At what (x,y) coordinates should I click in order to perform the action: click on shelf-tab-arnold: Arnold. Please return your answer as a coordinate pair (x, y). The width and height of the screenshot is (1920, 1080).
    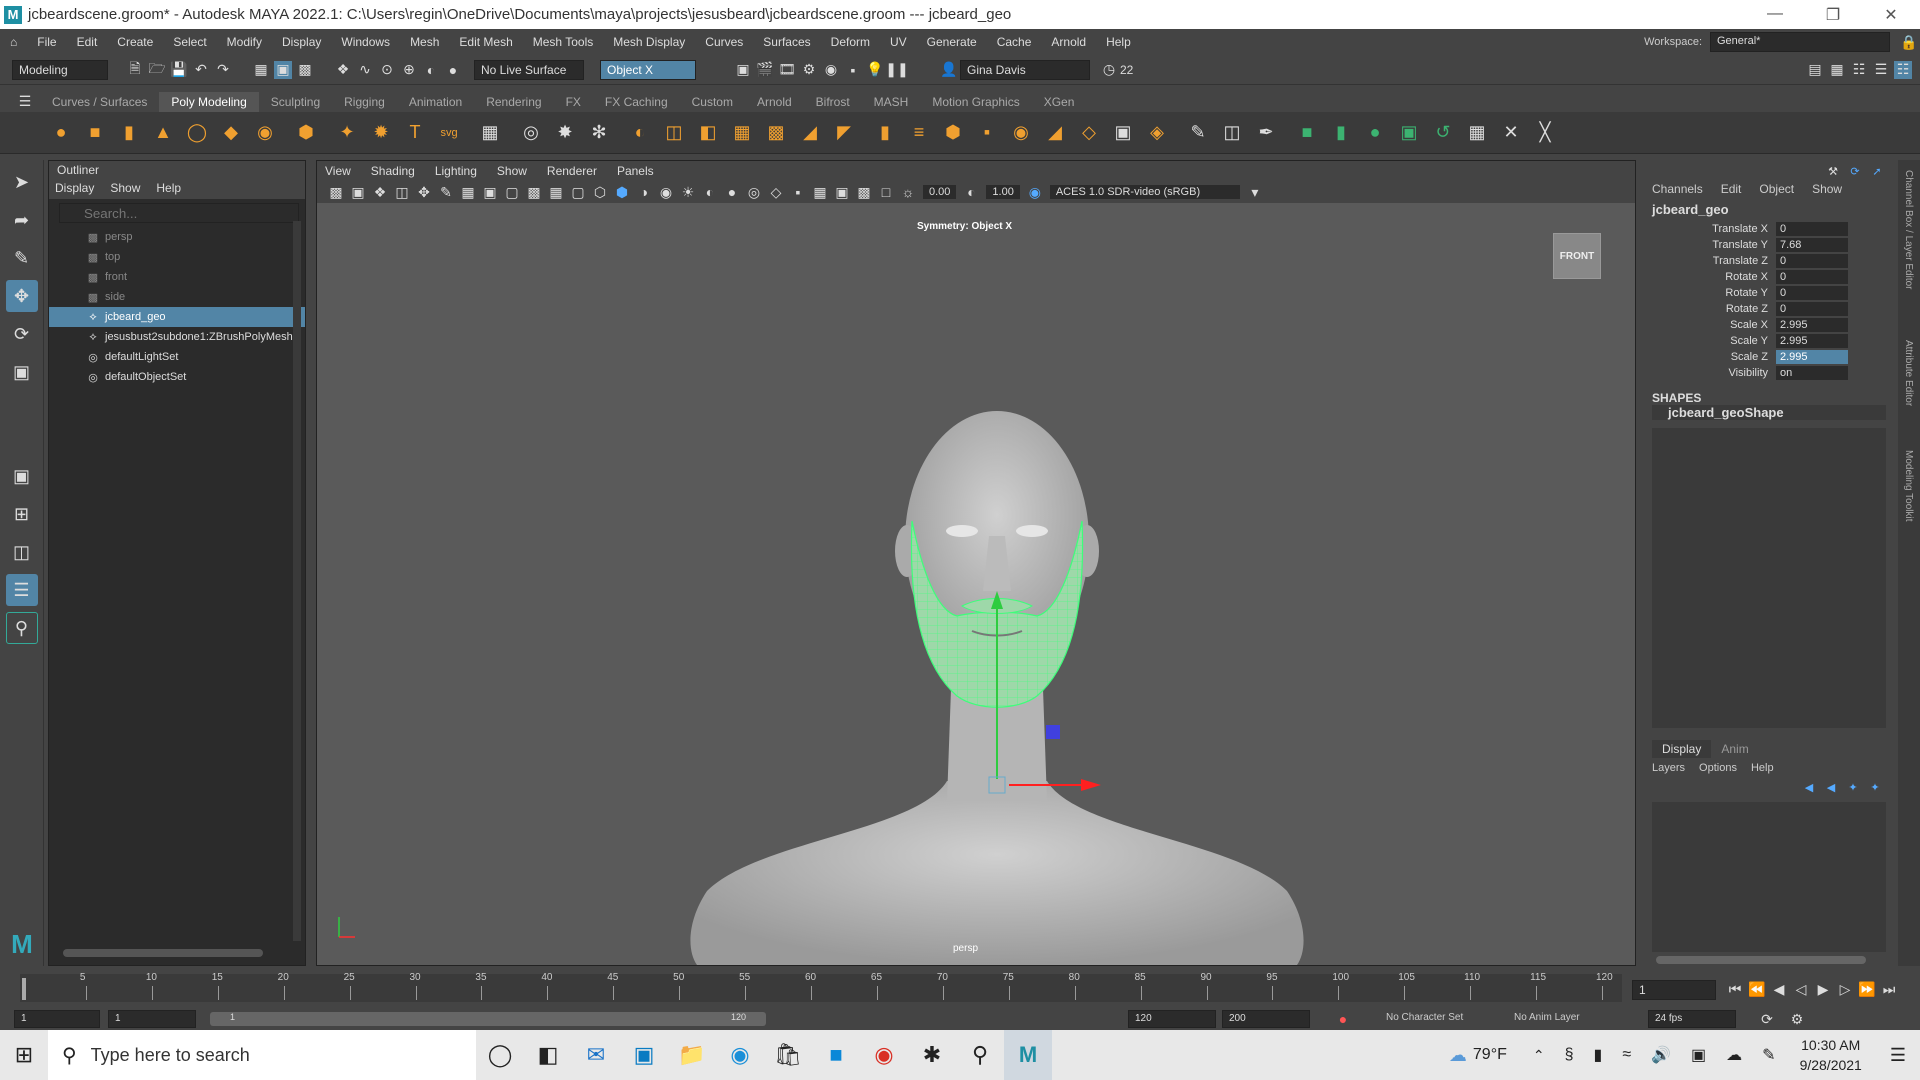
    Looking at the image, I should click on (774, 102).